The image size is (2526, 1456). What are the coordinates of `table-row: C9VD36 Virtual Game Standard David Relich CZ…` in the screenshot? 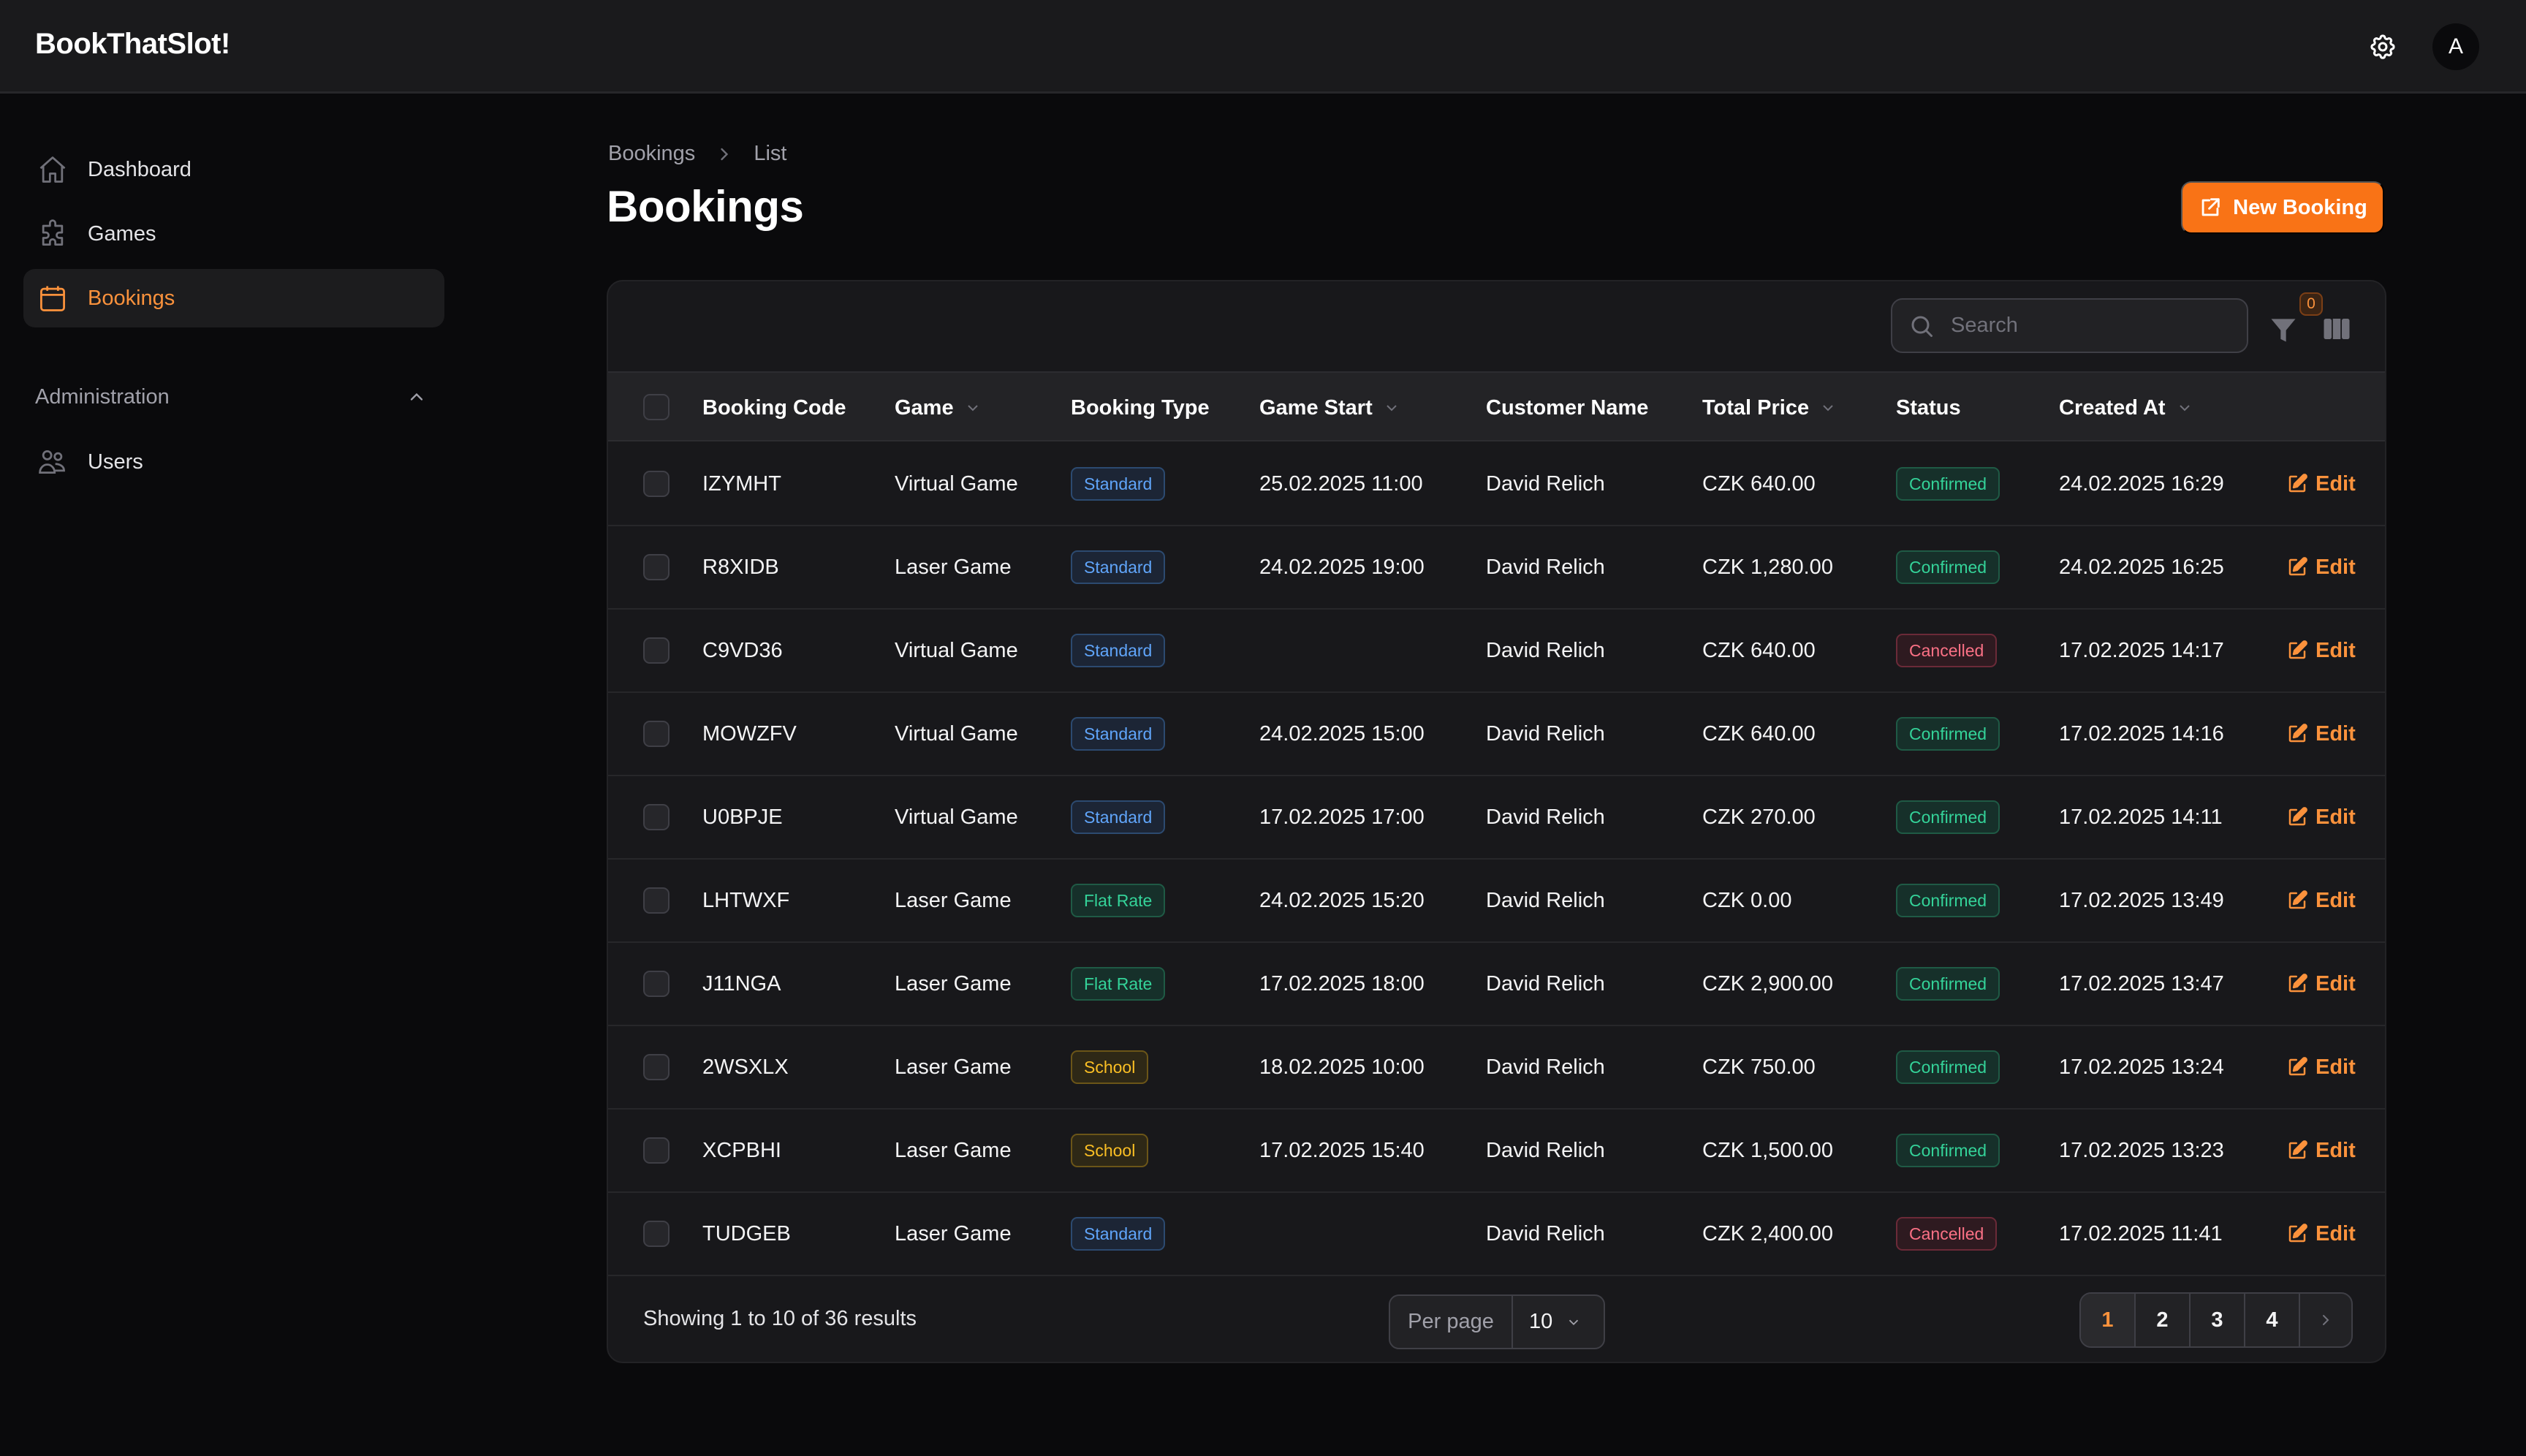 It's located at (1496, 651).